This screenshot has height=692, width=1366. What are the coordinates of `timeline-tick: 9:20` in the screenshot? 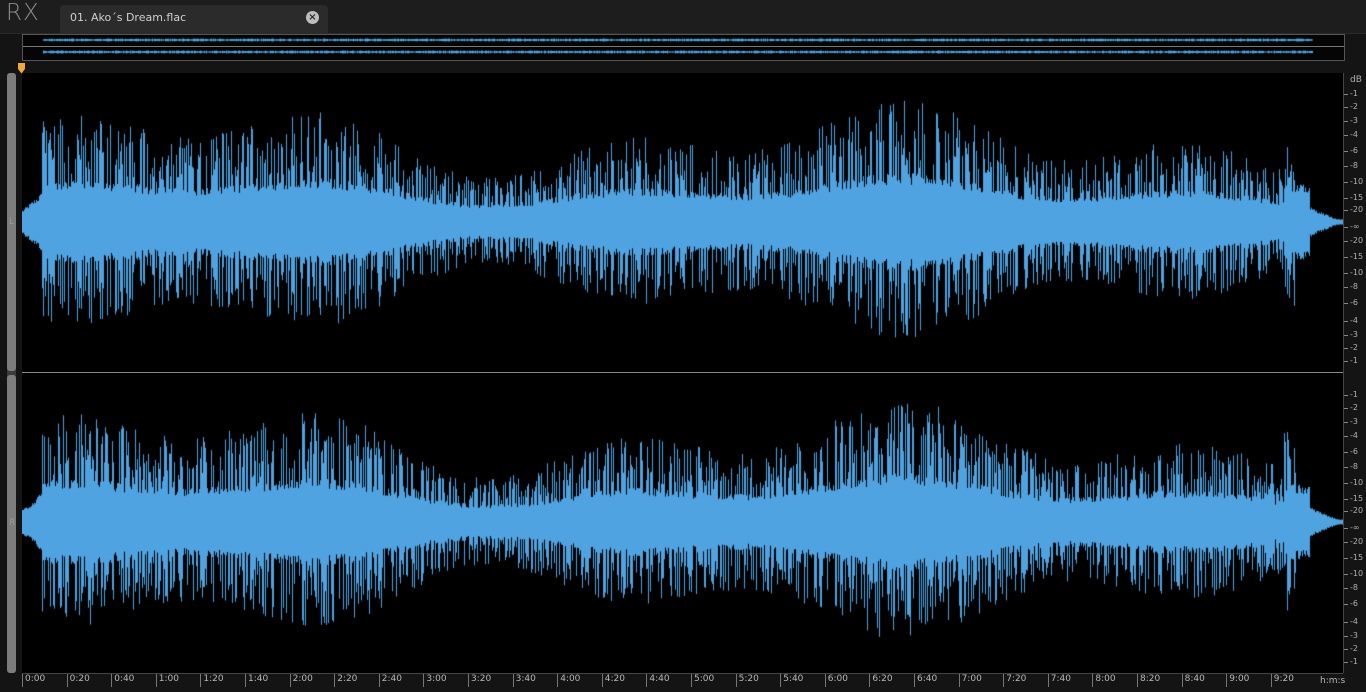 It's located at (1282, 680).